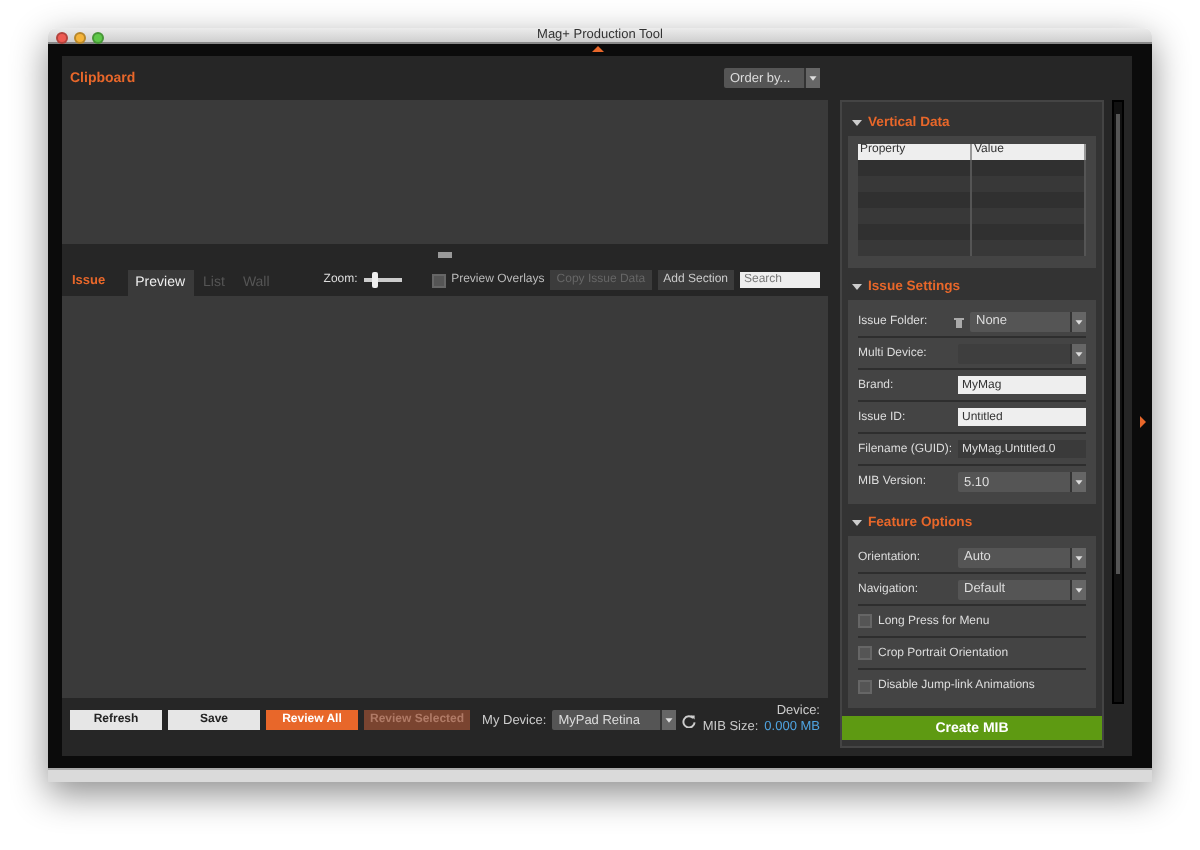 The height and width of the screenshot is (850, 1200). I want to click on close-icon, so click(62, 38).